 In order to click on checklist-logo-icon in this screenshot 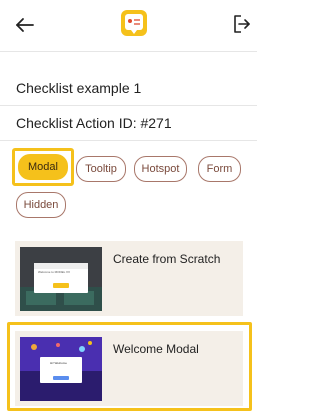, I will do `click(134, 23)`.